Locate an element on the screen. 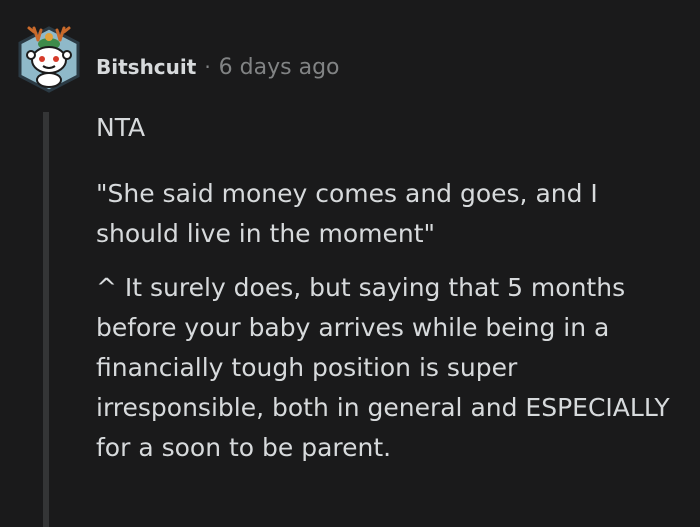  snoo-avatar-icon is located at coordinates (49, 59).